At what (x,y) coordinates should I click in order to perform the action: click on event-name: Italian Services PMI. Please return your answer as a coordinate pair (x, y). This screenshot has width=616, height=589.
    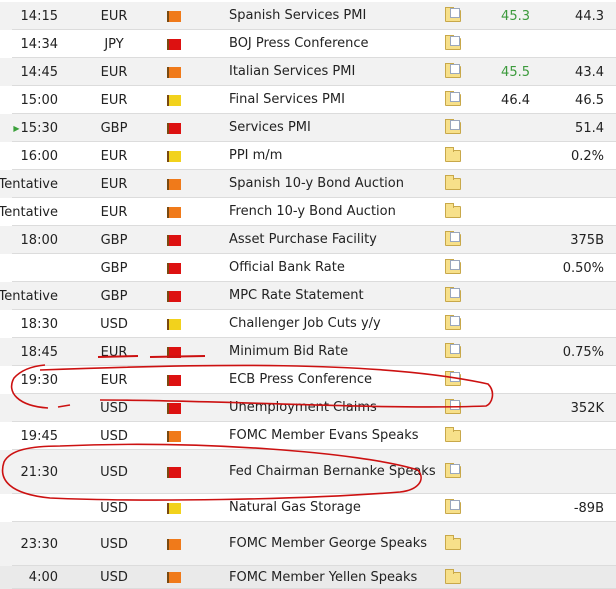
    Looking at the image, I should click on (334, 72).